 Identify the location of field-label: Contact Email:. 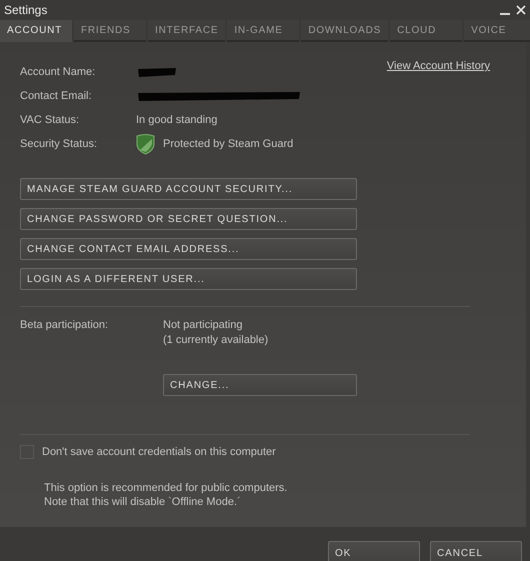
(56, 96).